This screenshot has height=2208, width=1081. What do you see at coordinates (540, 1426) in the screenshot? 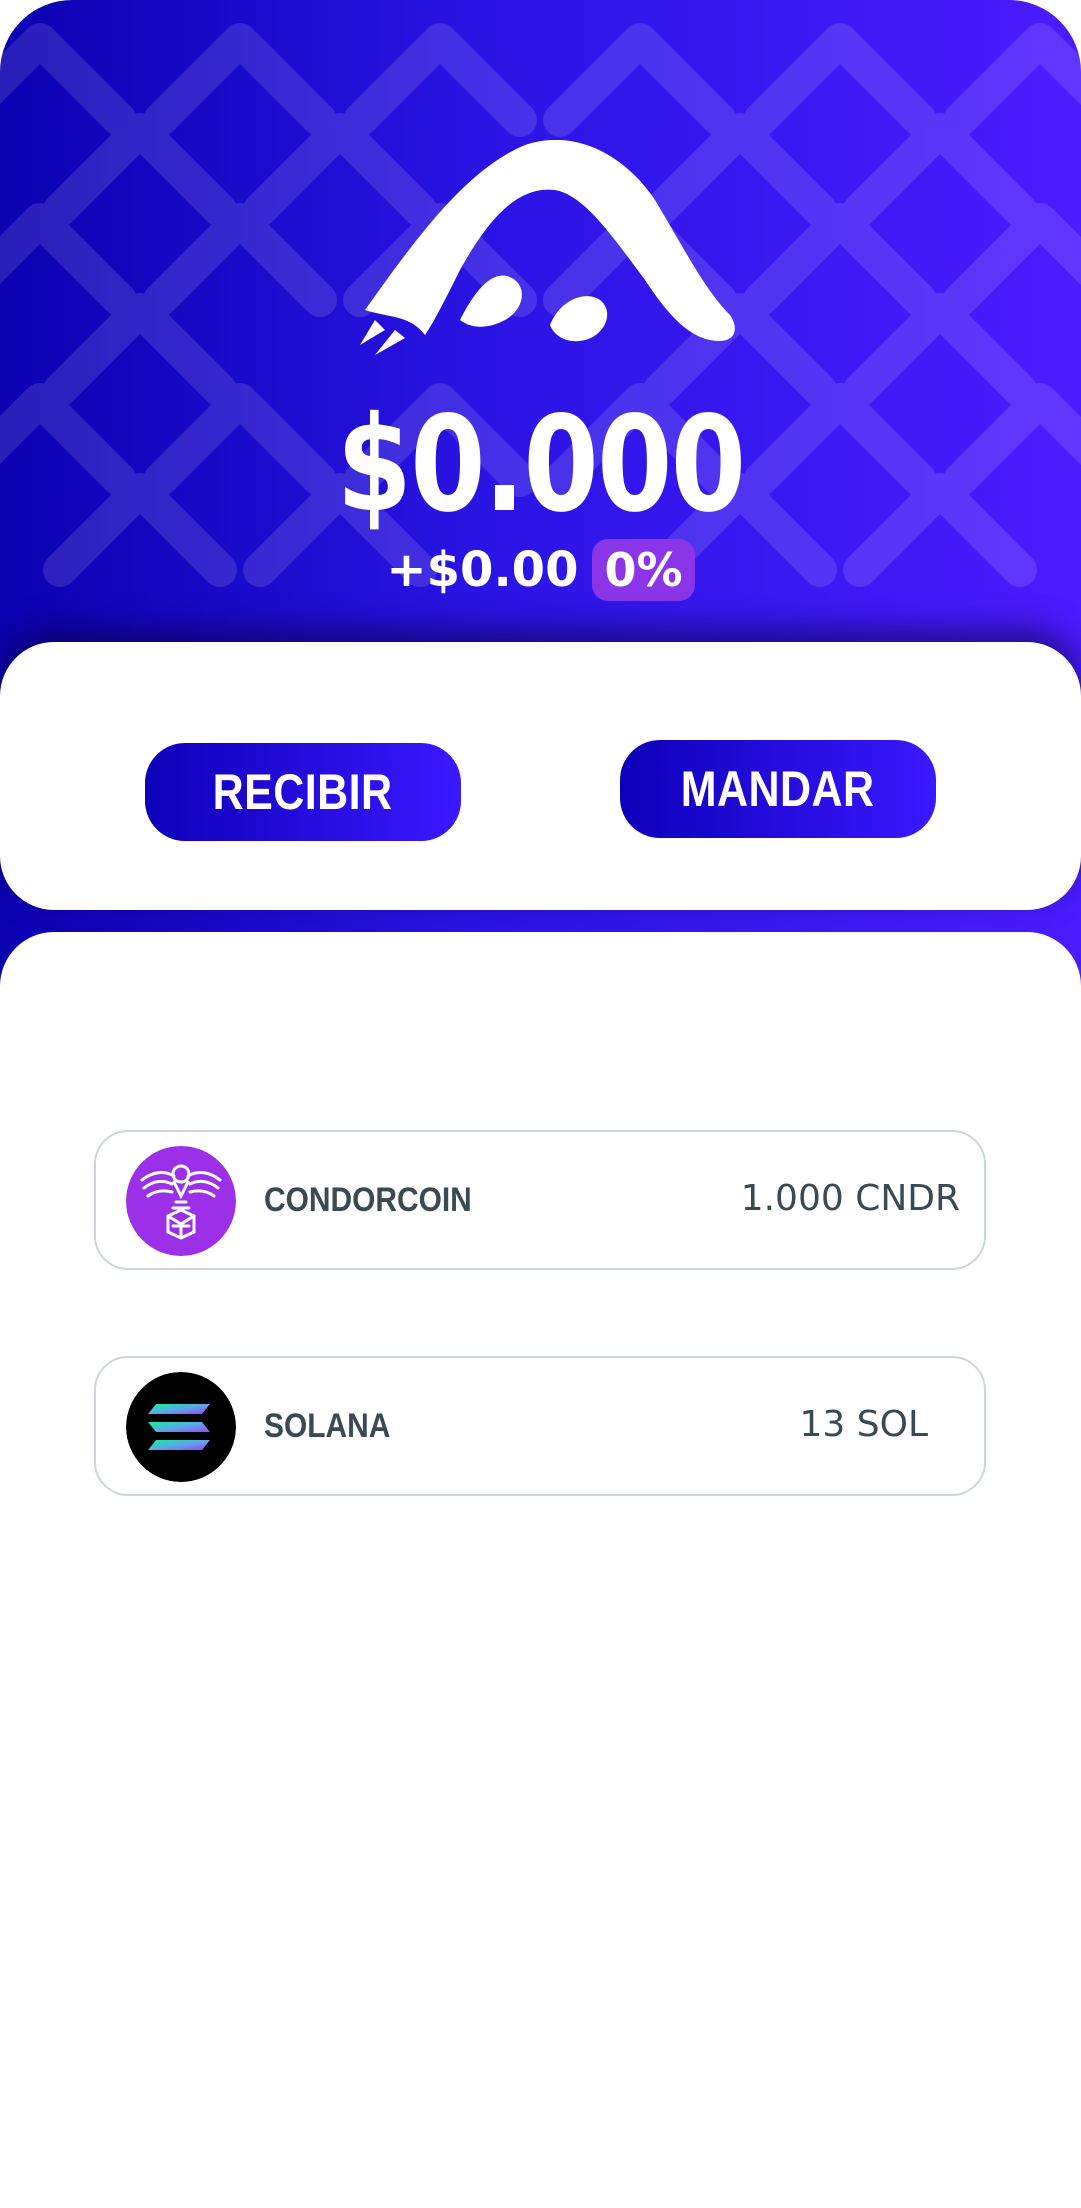
I see `asset-row-solana: SOLANA 13 SOL` at bounding box center [540, 1426].